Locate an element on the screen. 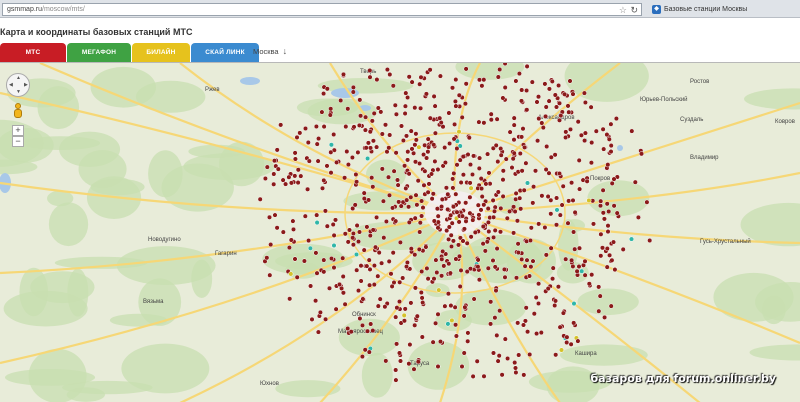 This screenshot has width=800, height=402. bookmark-star-icon: ☆ is located at coordinates (623, 10).